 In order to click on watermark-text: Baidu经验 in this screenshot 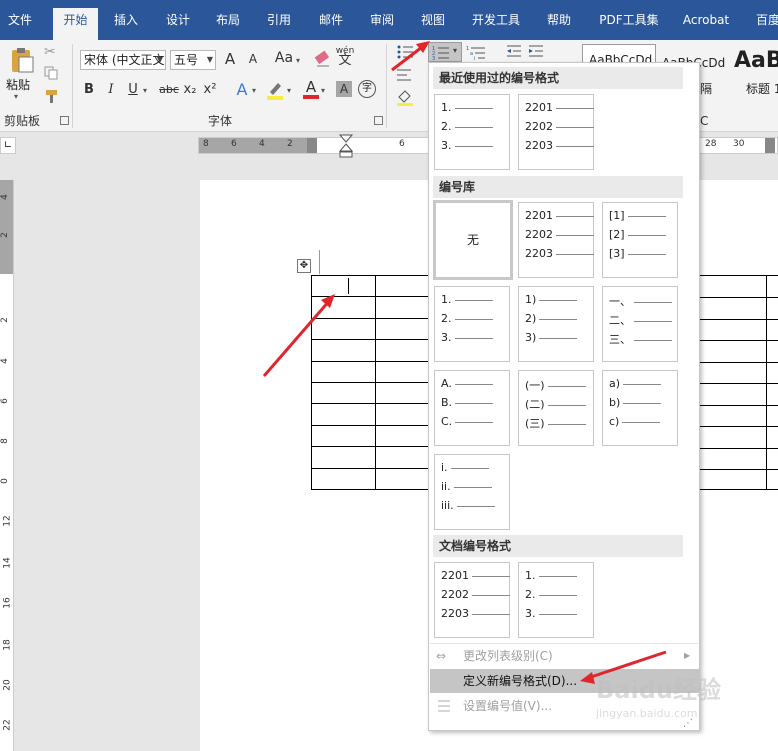, I will do `click(658, 690)`.